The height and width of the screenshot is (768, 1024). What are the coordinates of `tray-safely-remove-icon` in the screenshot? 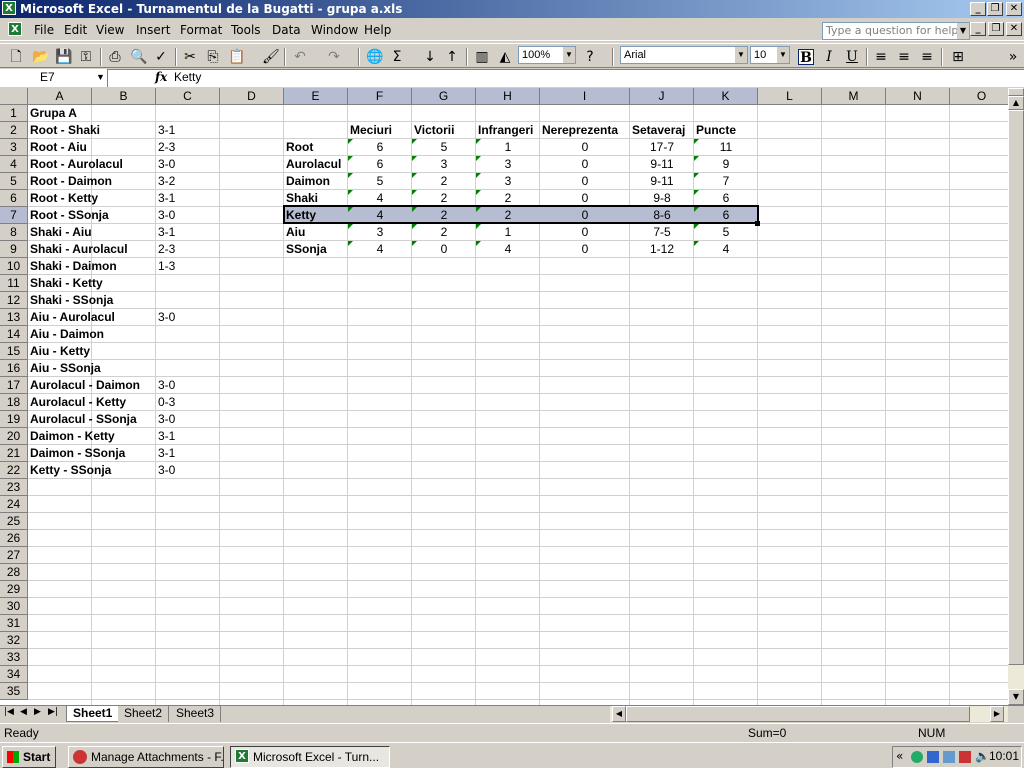 It's located at (965, 757).